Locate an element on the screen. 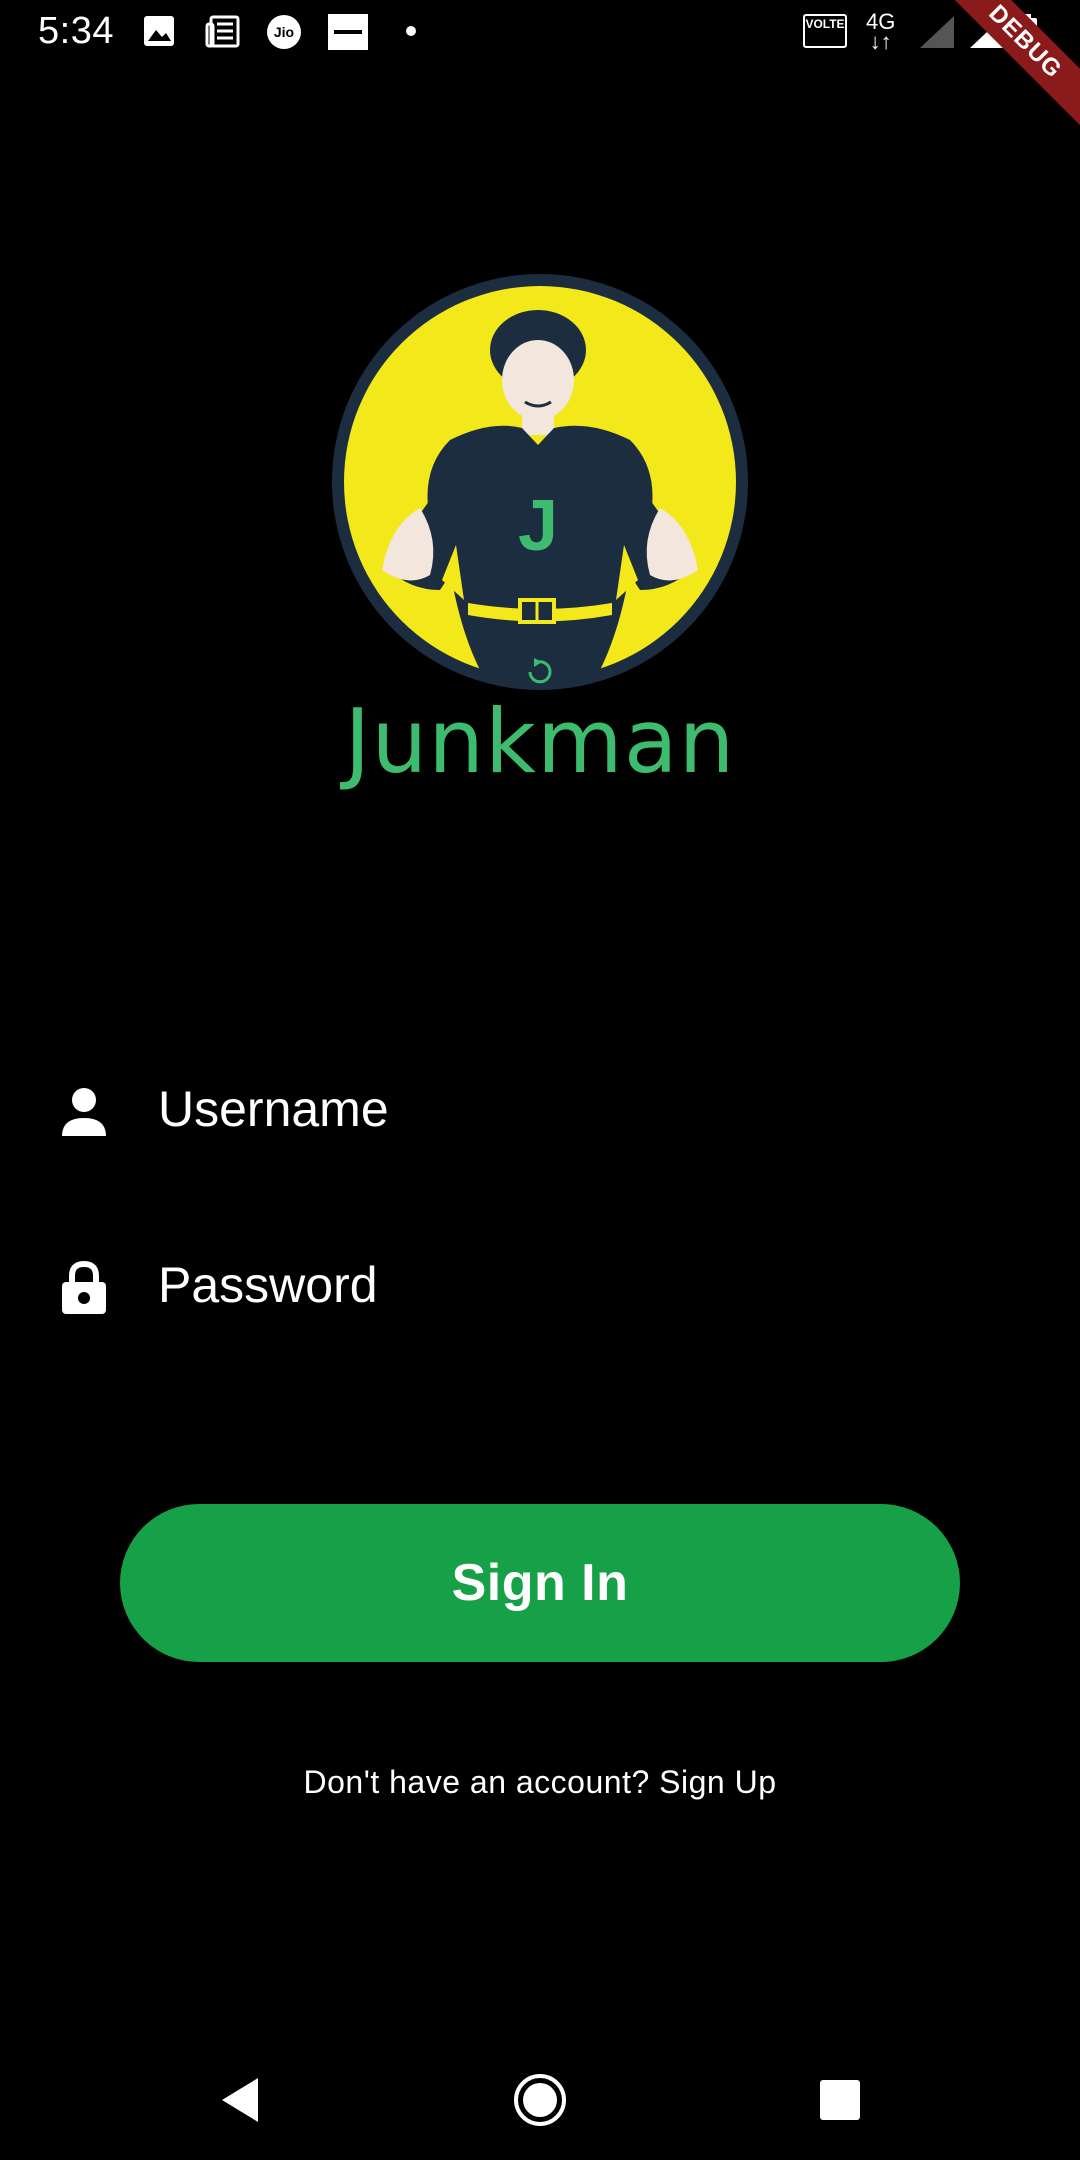 The image size is (1080, 2160). person-icon is located at coordinates (84, 1112).